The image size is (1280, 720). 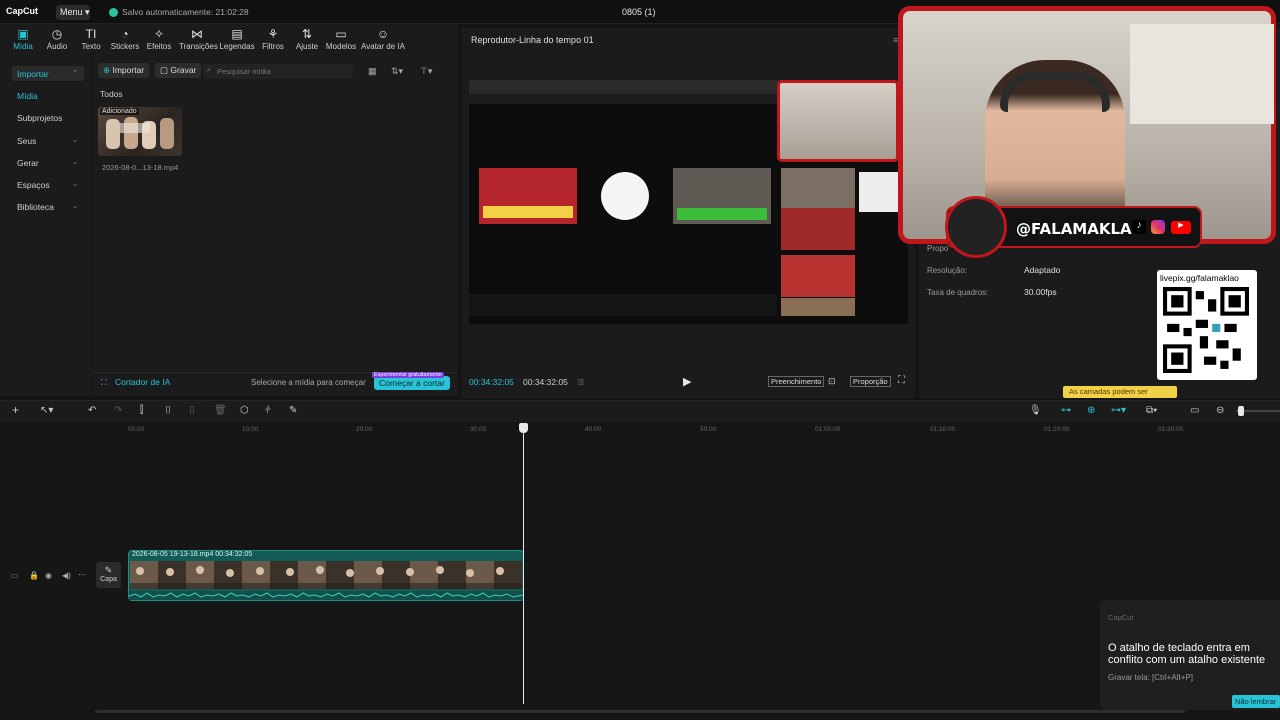 I want to click on ruler-tick: 50:00, so click(x=708, y=429).